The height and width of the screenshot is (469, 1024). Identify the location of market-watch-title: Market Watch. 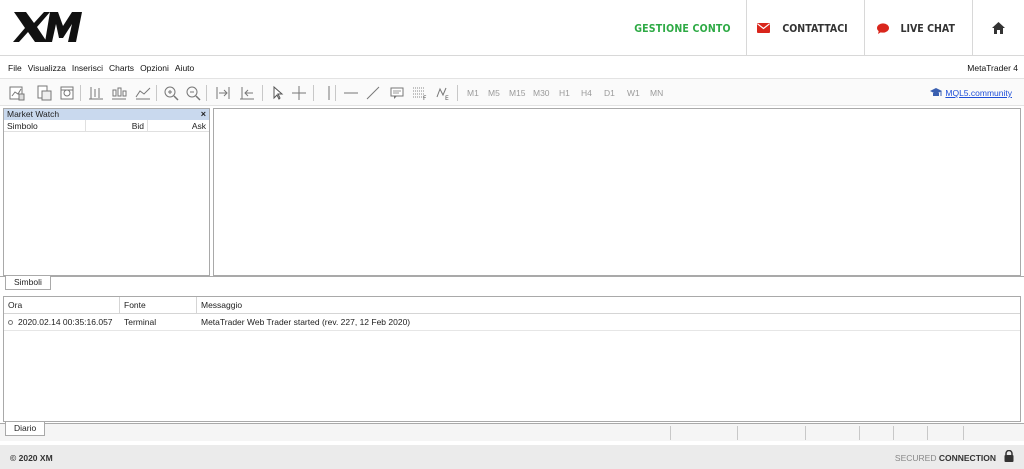
(33, 114).